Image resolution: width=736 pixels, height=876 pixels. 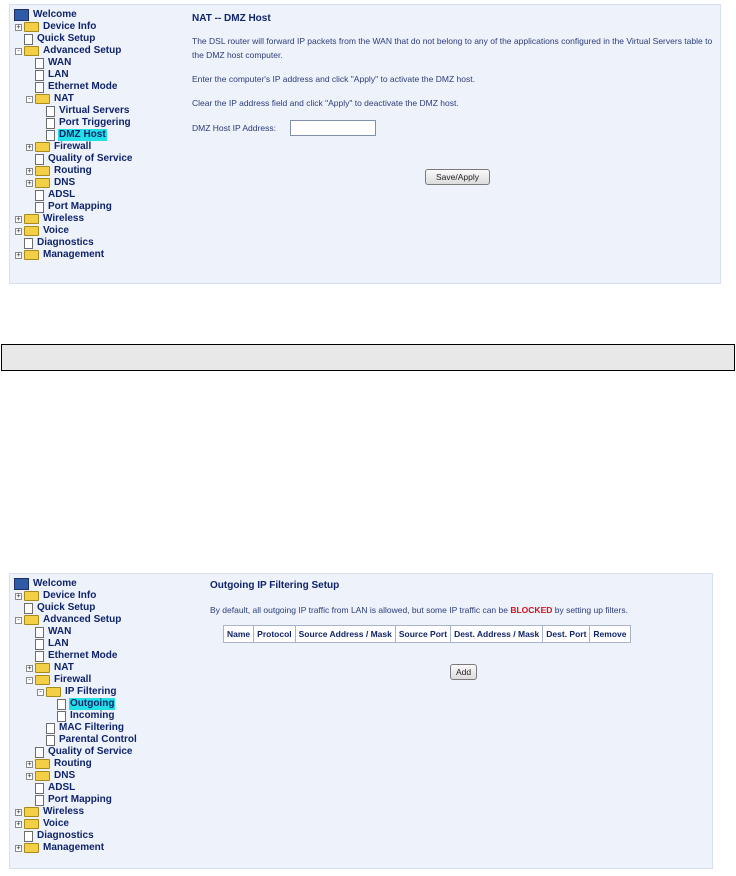 I want to click on tree-item-port-triggering: Port Triggering, so click(x=73, y=123).